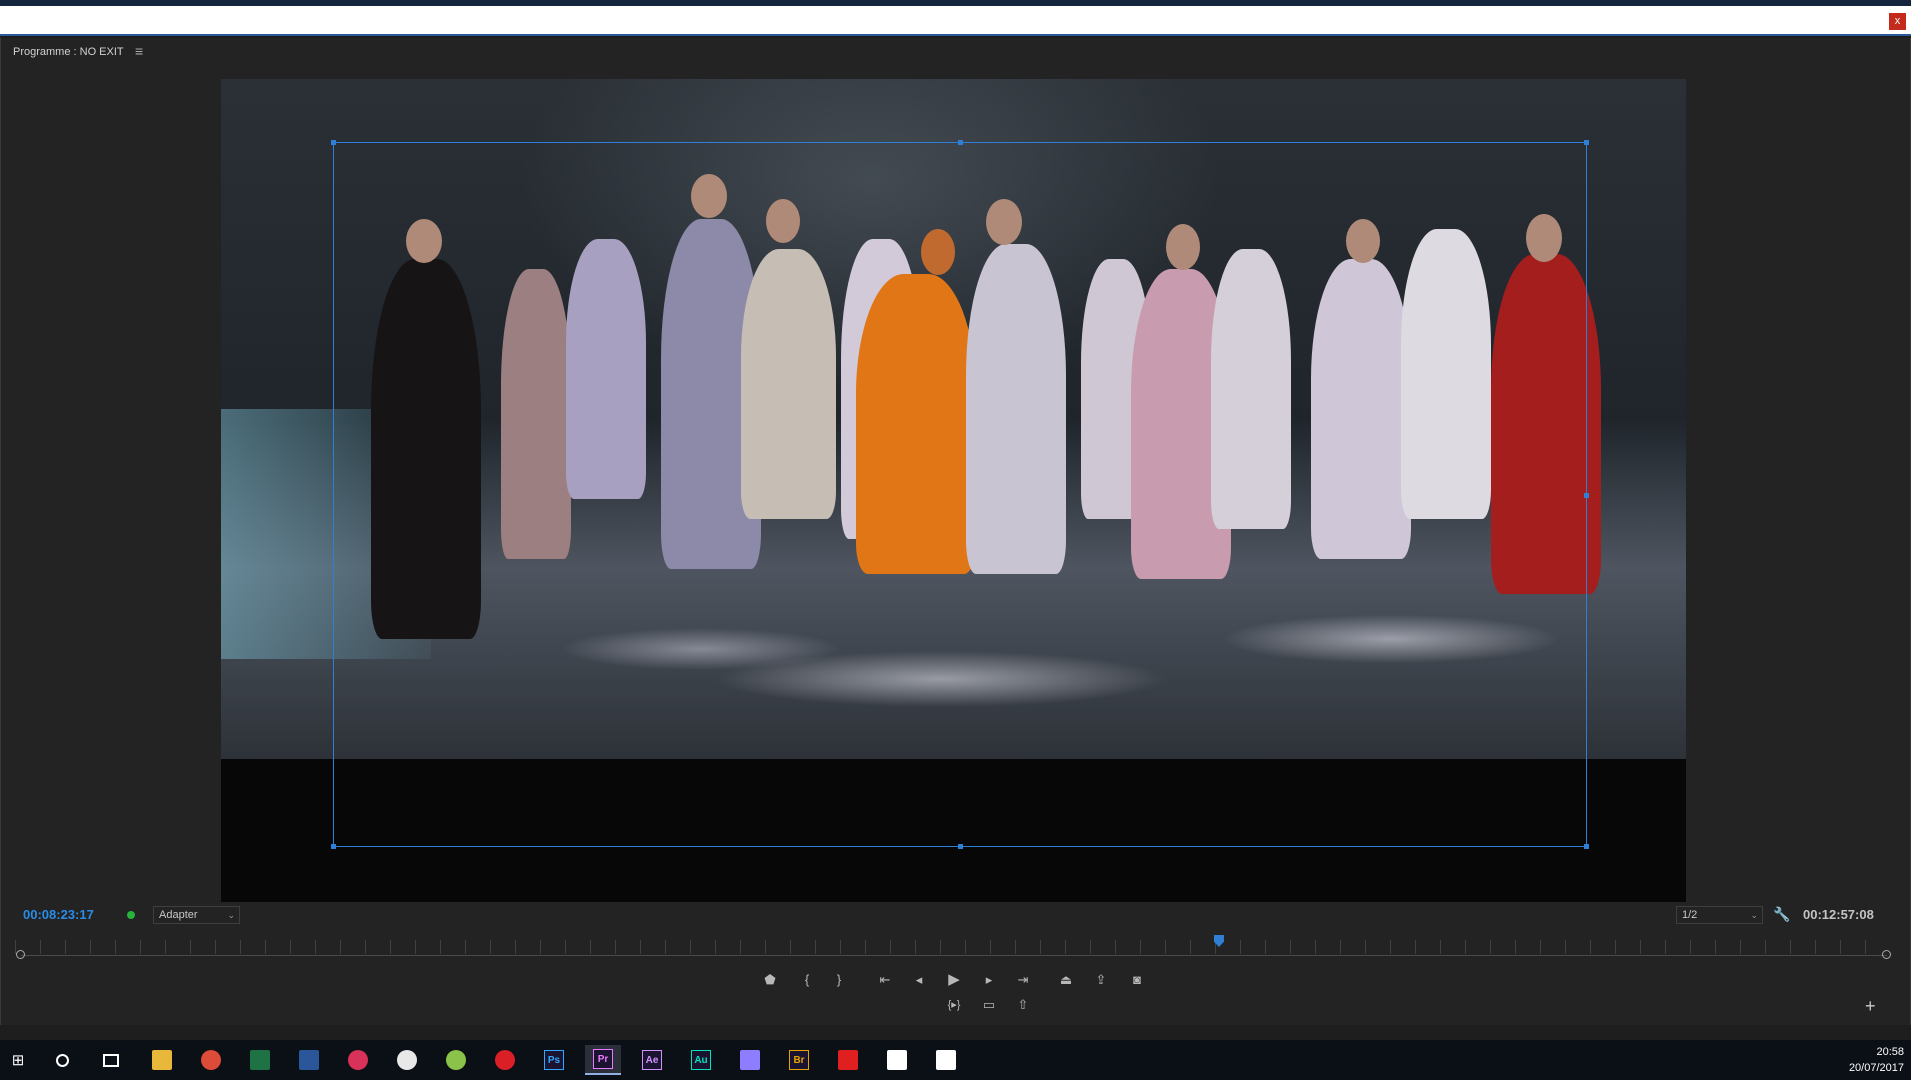 The height and width of the screenshot is (1080, 1911). I want to click on taskbar-premiere: Pr, so click(603, 1060).